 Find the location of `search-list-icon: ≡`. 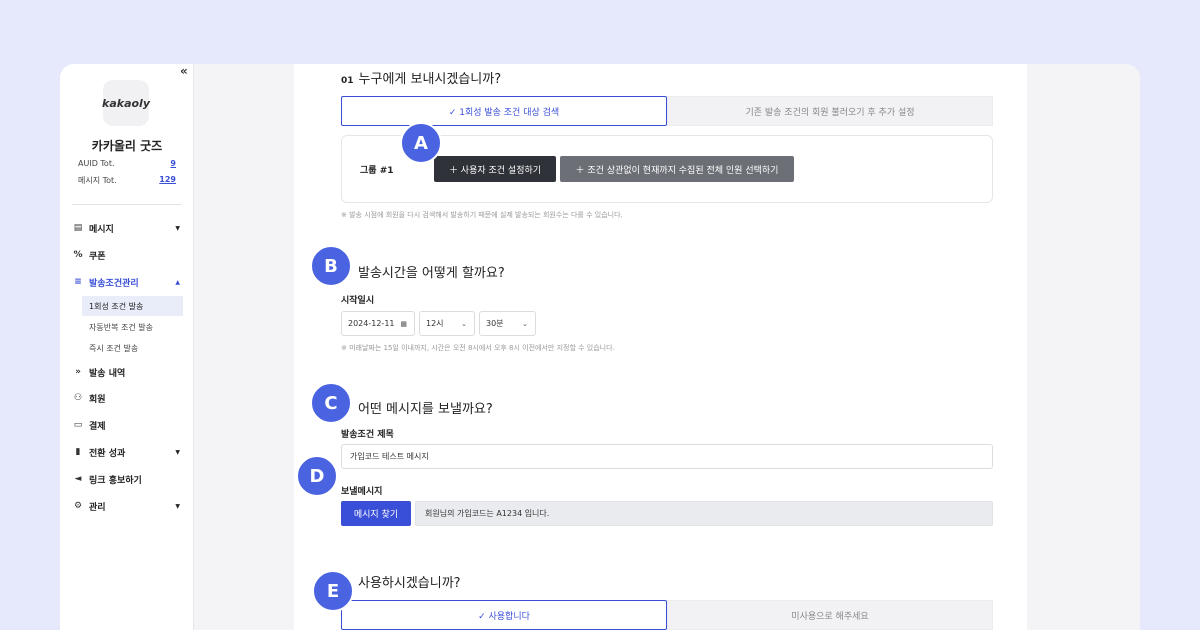

search-list-icon: ≡ is located at coordinates (78, 282).